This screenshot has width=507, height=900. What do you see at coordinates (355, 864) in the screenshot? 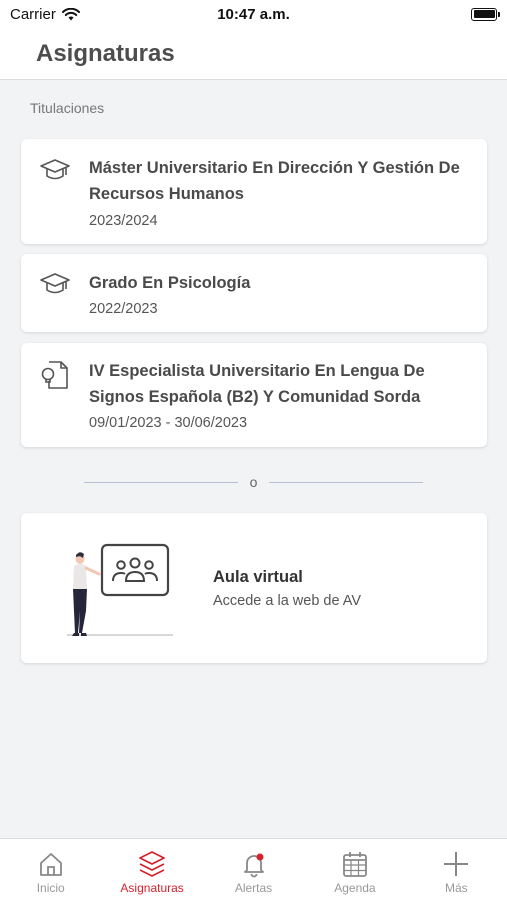
I see `calendar-icon` at bounding box center [355, 864].